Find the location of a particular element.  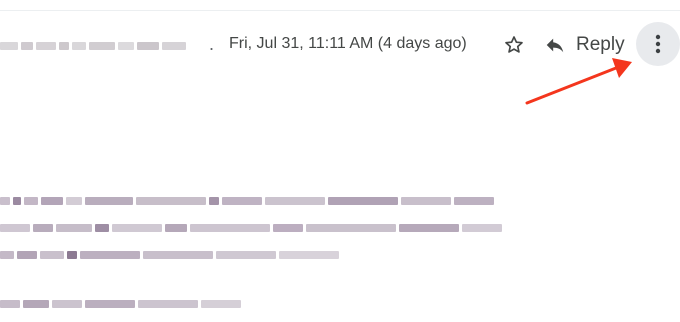

reply-arrow-icon is located at coordinates (555, 45).